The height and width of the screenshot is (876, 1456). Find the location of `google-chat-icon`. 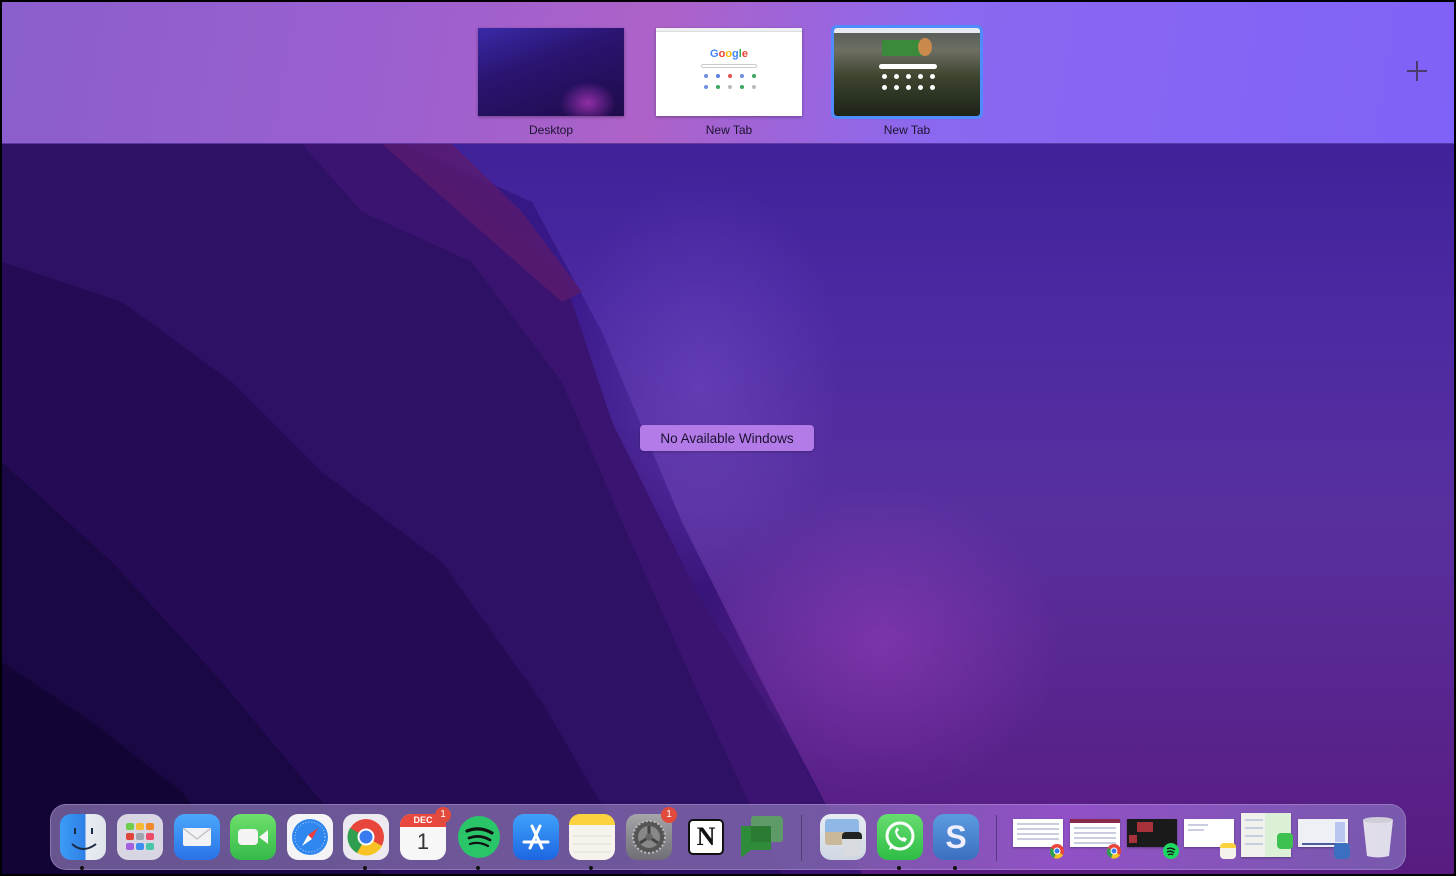

google-chat-icon is located at coordinates (762, 837).